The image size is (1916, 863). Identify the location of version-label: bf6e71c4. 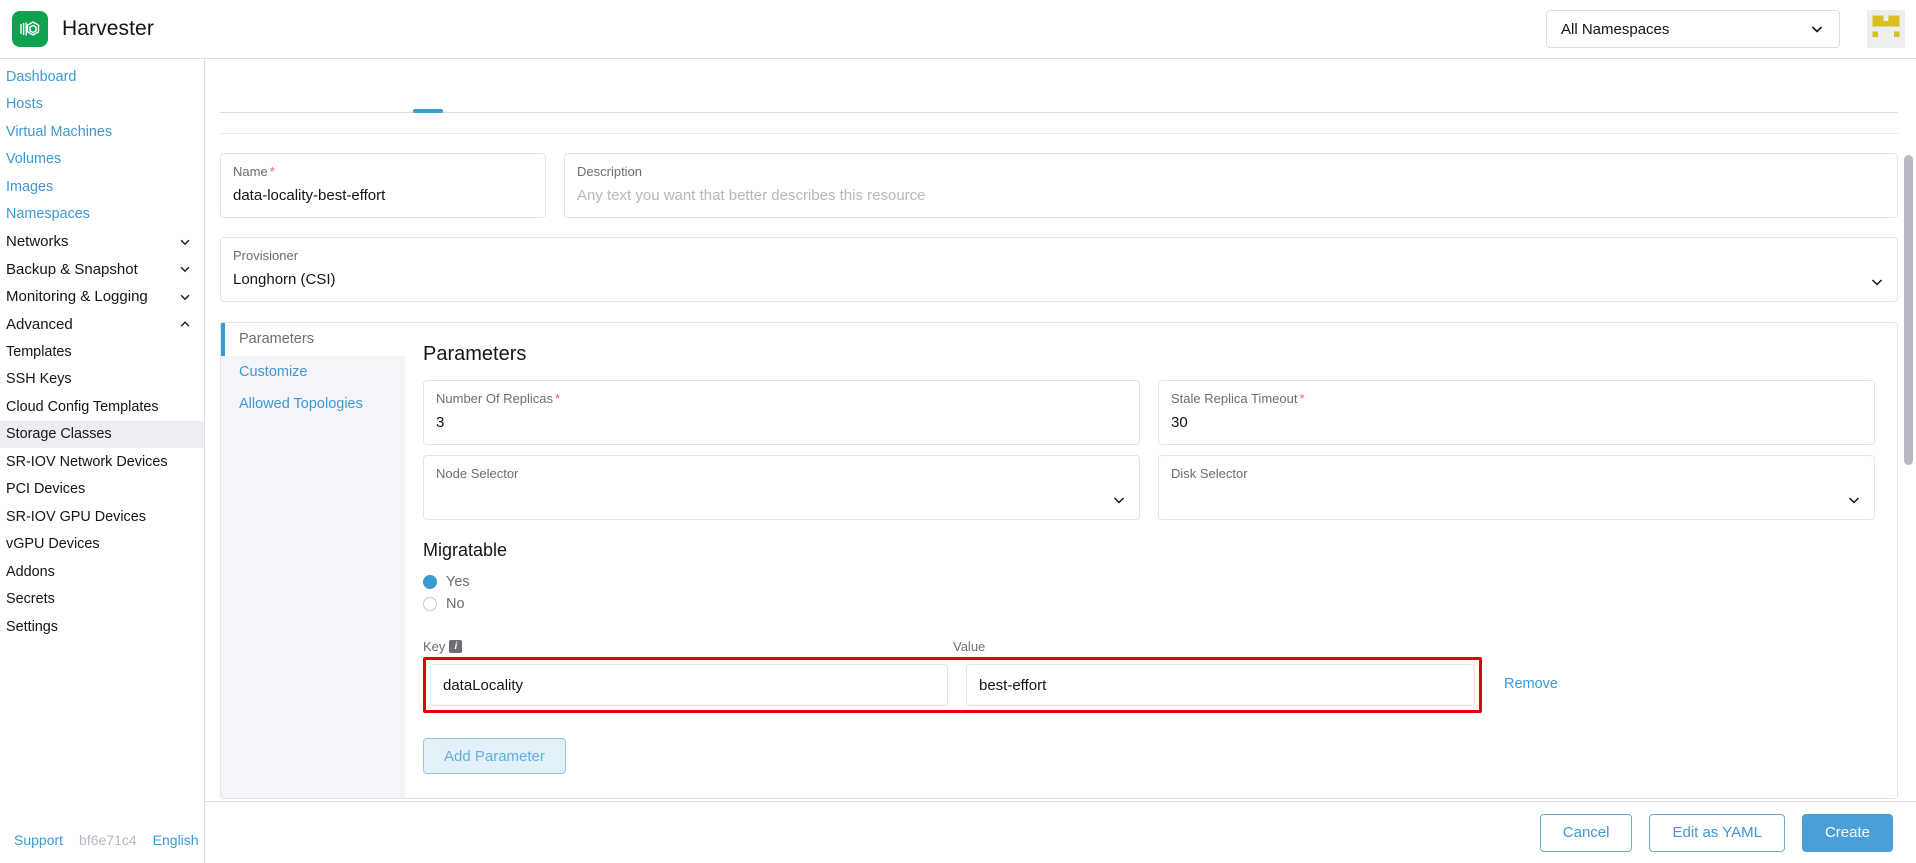
(108, 840).